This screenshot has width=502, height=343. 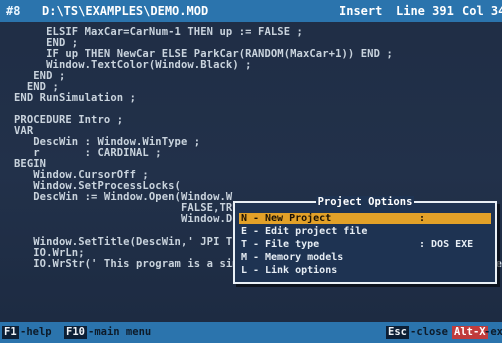 What do you see at coordinates (244, 257) in the screenshot?
I see `menu-item-hotkey: M` at bounding box center [244, 257].